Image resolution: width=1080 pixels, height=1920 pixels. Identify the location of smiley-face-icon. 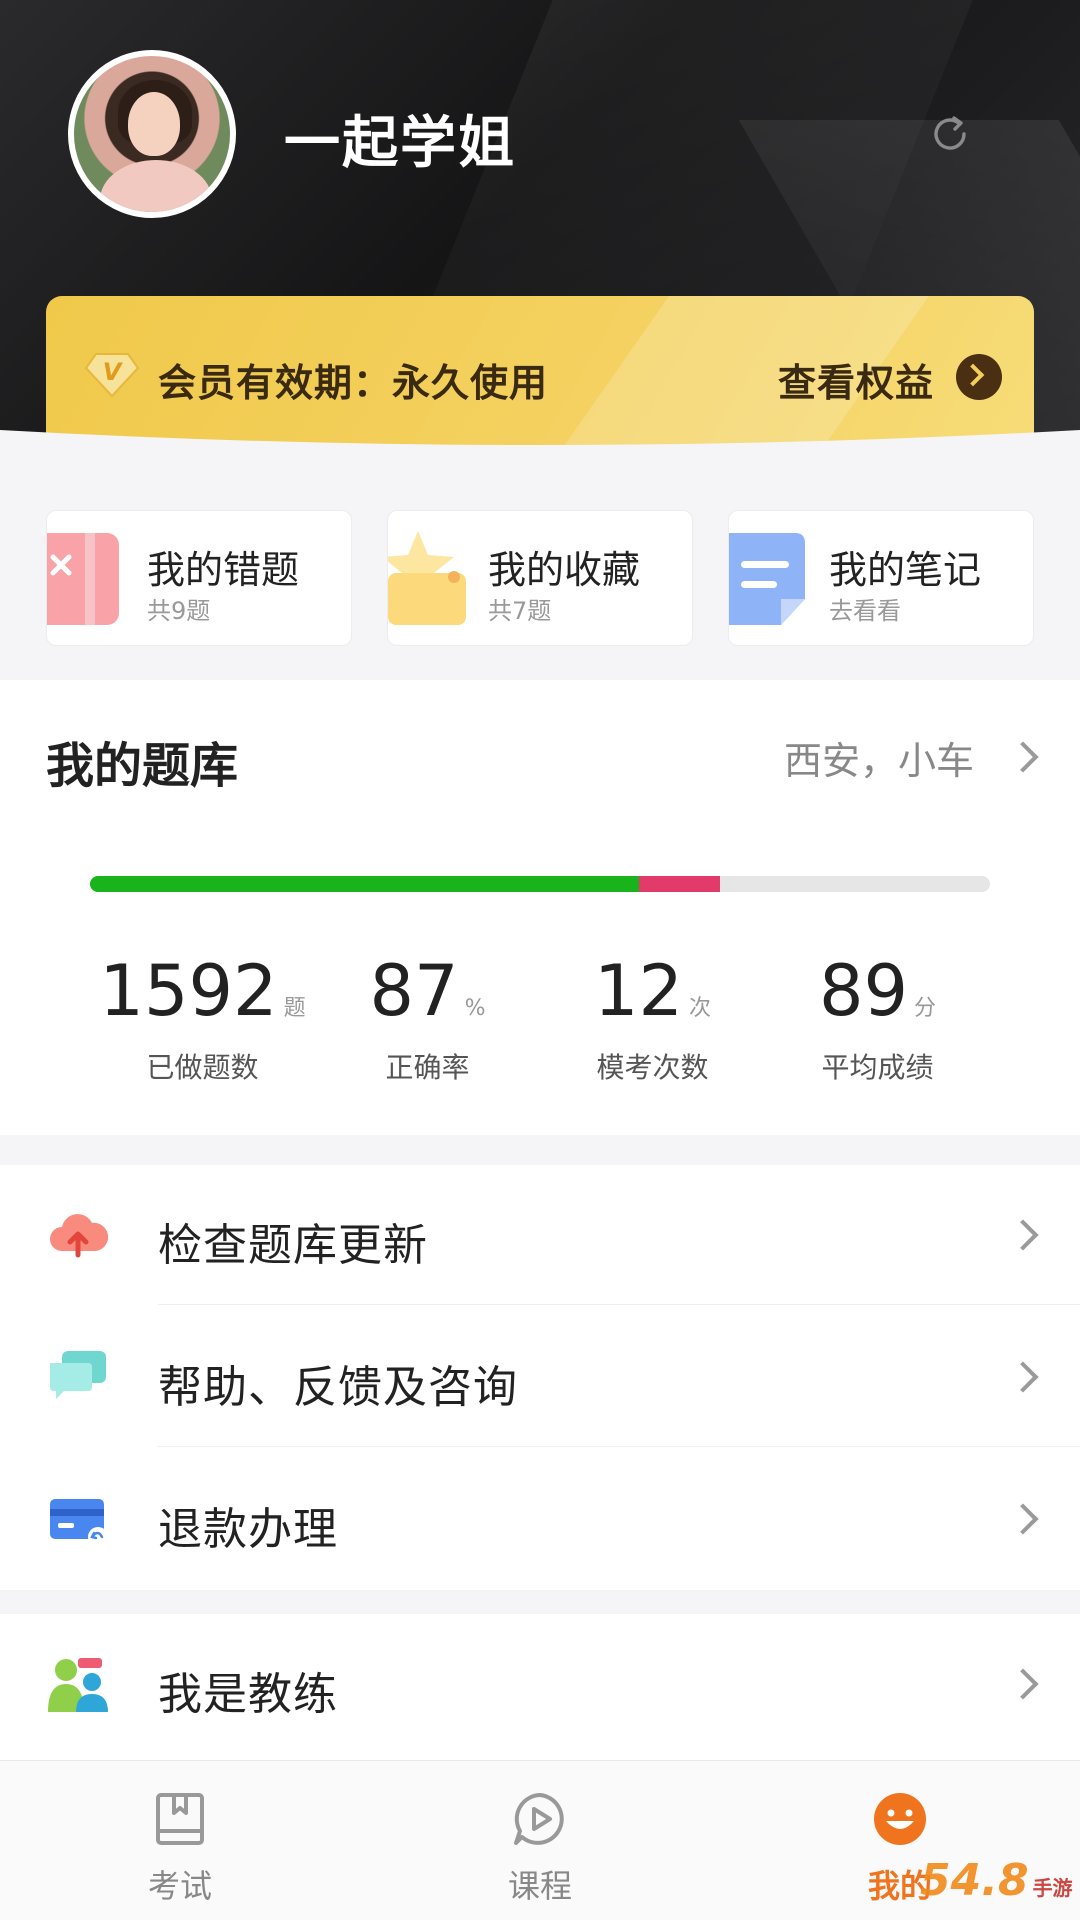
(900, 1819).